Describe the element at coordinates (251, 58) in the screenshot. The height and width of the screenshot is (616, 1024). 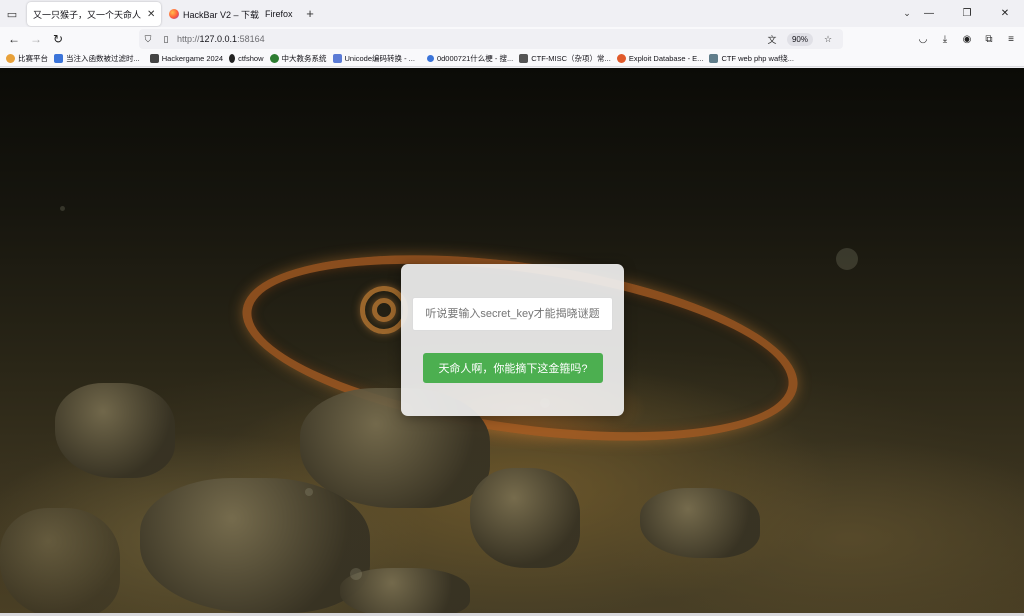
I see `bookmark-label: ctfshow` at that location.